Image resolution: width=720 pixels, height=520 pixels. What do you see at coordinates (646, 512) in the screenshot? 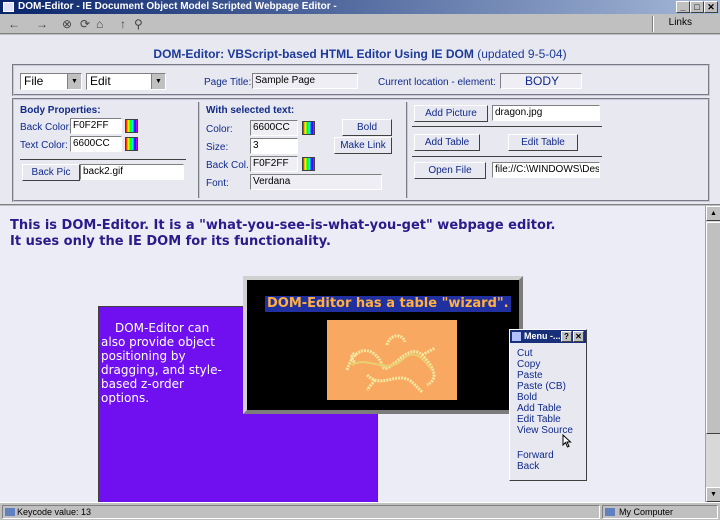
I see `zone-text: My Computer` at bounding box center [646, 512].